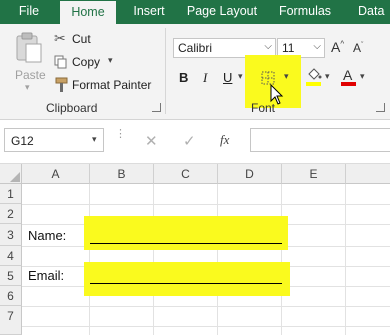  I want to click on italic-label: I, so click(205, 77).